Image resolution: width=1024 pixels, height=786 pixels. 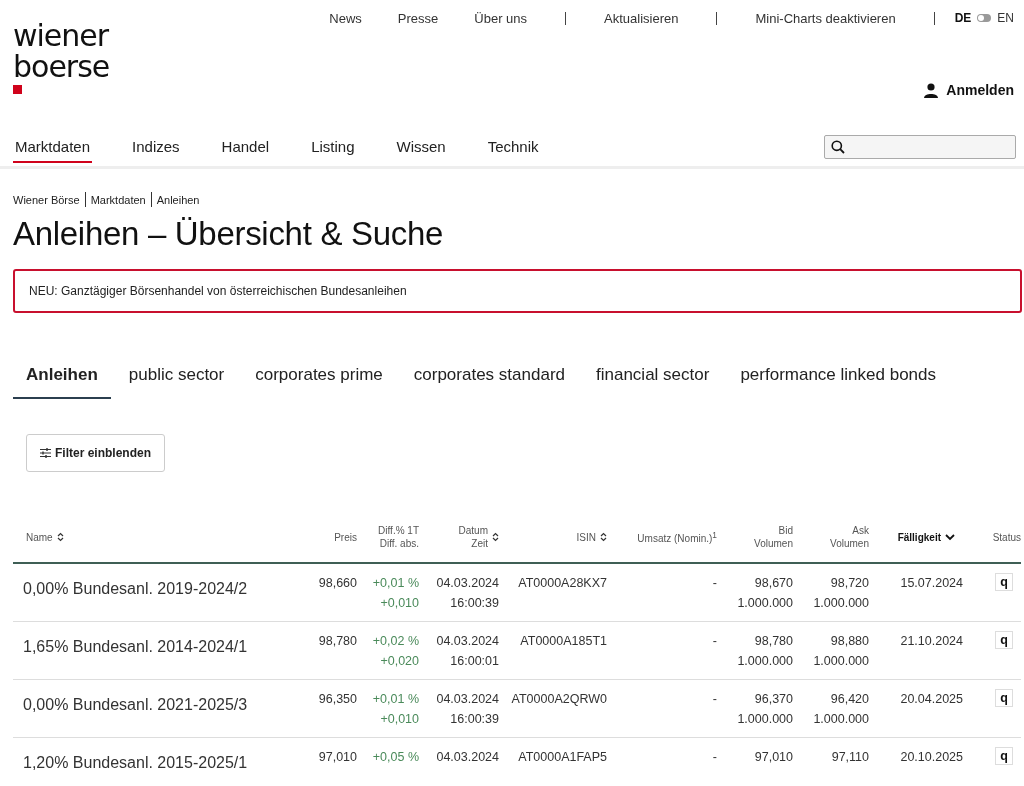 What do you see at coordinates (562, 583) in the screenshot?
I see `isin-cell-text: AT0000A28KX7` at bounding box center [562, 583].